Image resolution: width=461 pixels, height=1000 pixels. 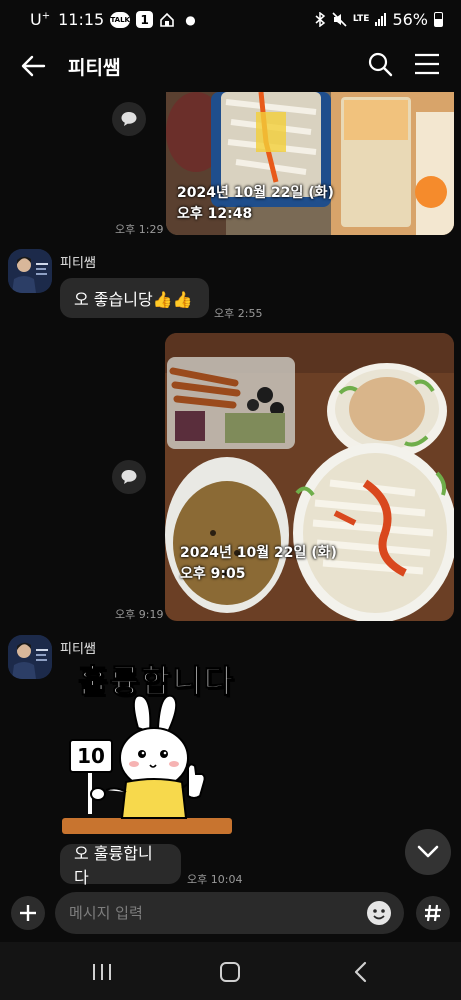 I want to click on message-input-bar, so click(x=230, y=915).